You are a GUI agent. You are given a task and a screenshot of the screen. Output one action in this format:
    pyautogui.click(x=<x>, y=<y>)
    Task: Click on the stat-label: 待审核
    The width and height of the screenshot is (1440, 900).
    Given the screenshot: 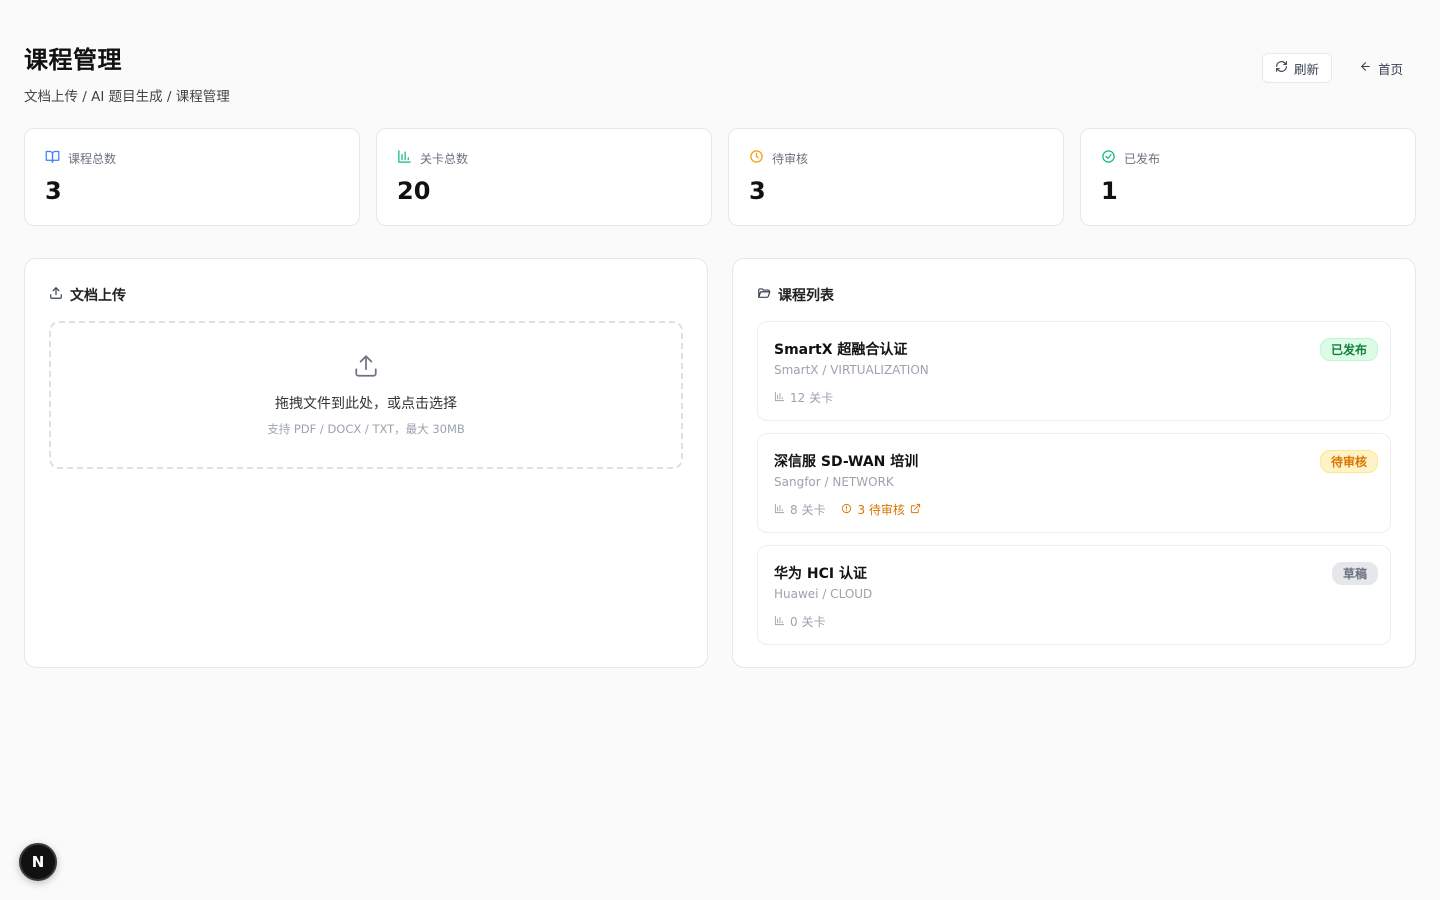 What is the action you would take?
    pyautogui.click(x=790, y=158)
    